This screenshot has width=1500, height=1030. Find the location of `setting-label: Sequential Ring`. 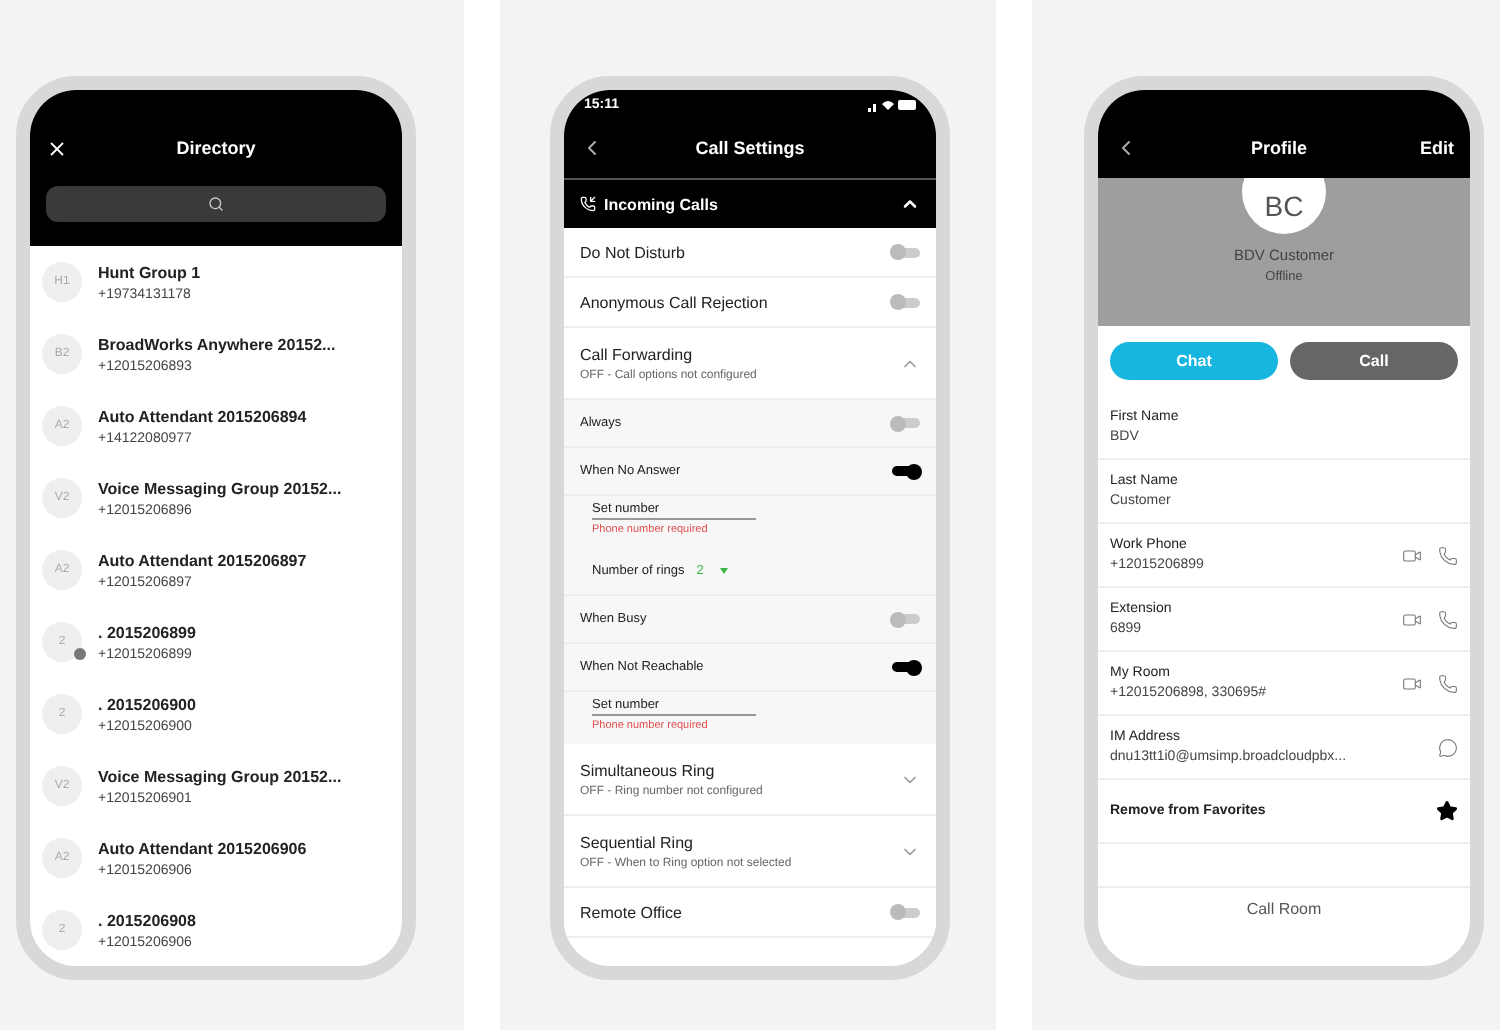

setting-label: Sequential Ring is located at coordinates (637, 842).